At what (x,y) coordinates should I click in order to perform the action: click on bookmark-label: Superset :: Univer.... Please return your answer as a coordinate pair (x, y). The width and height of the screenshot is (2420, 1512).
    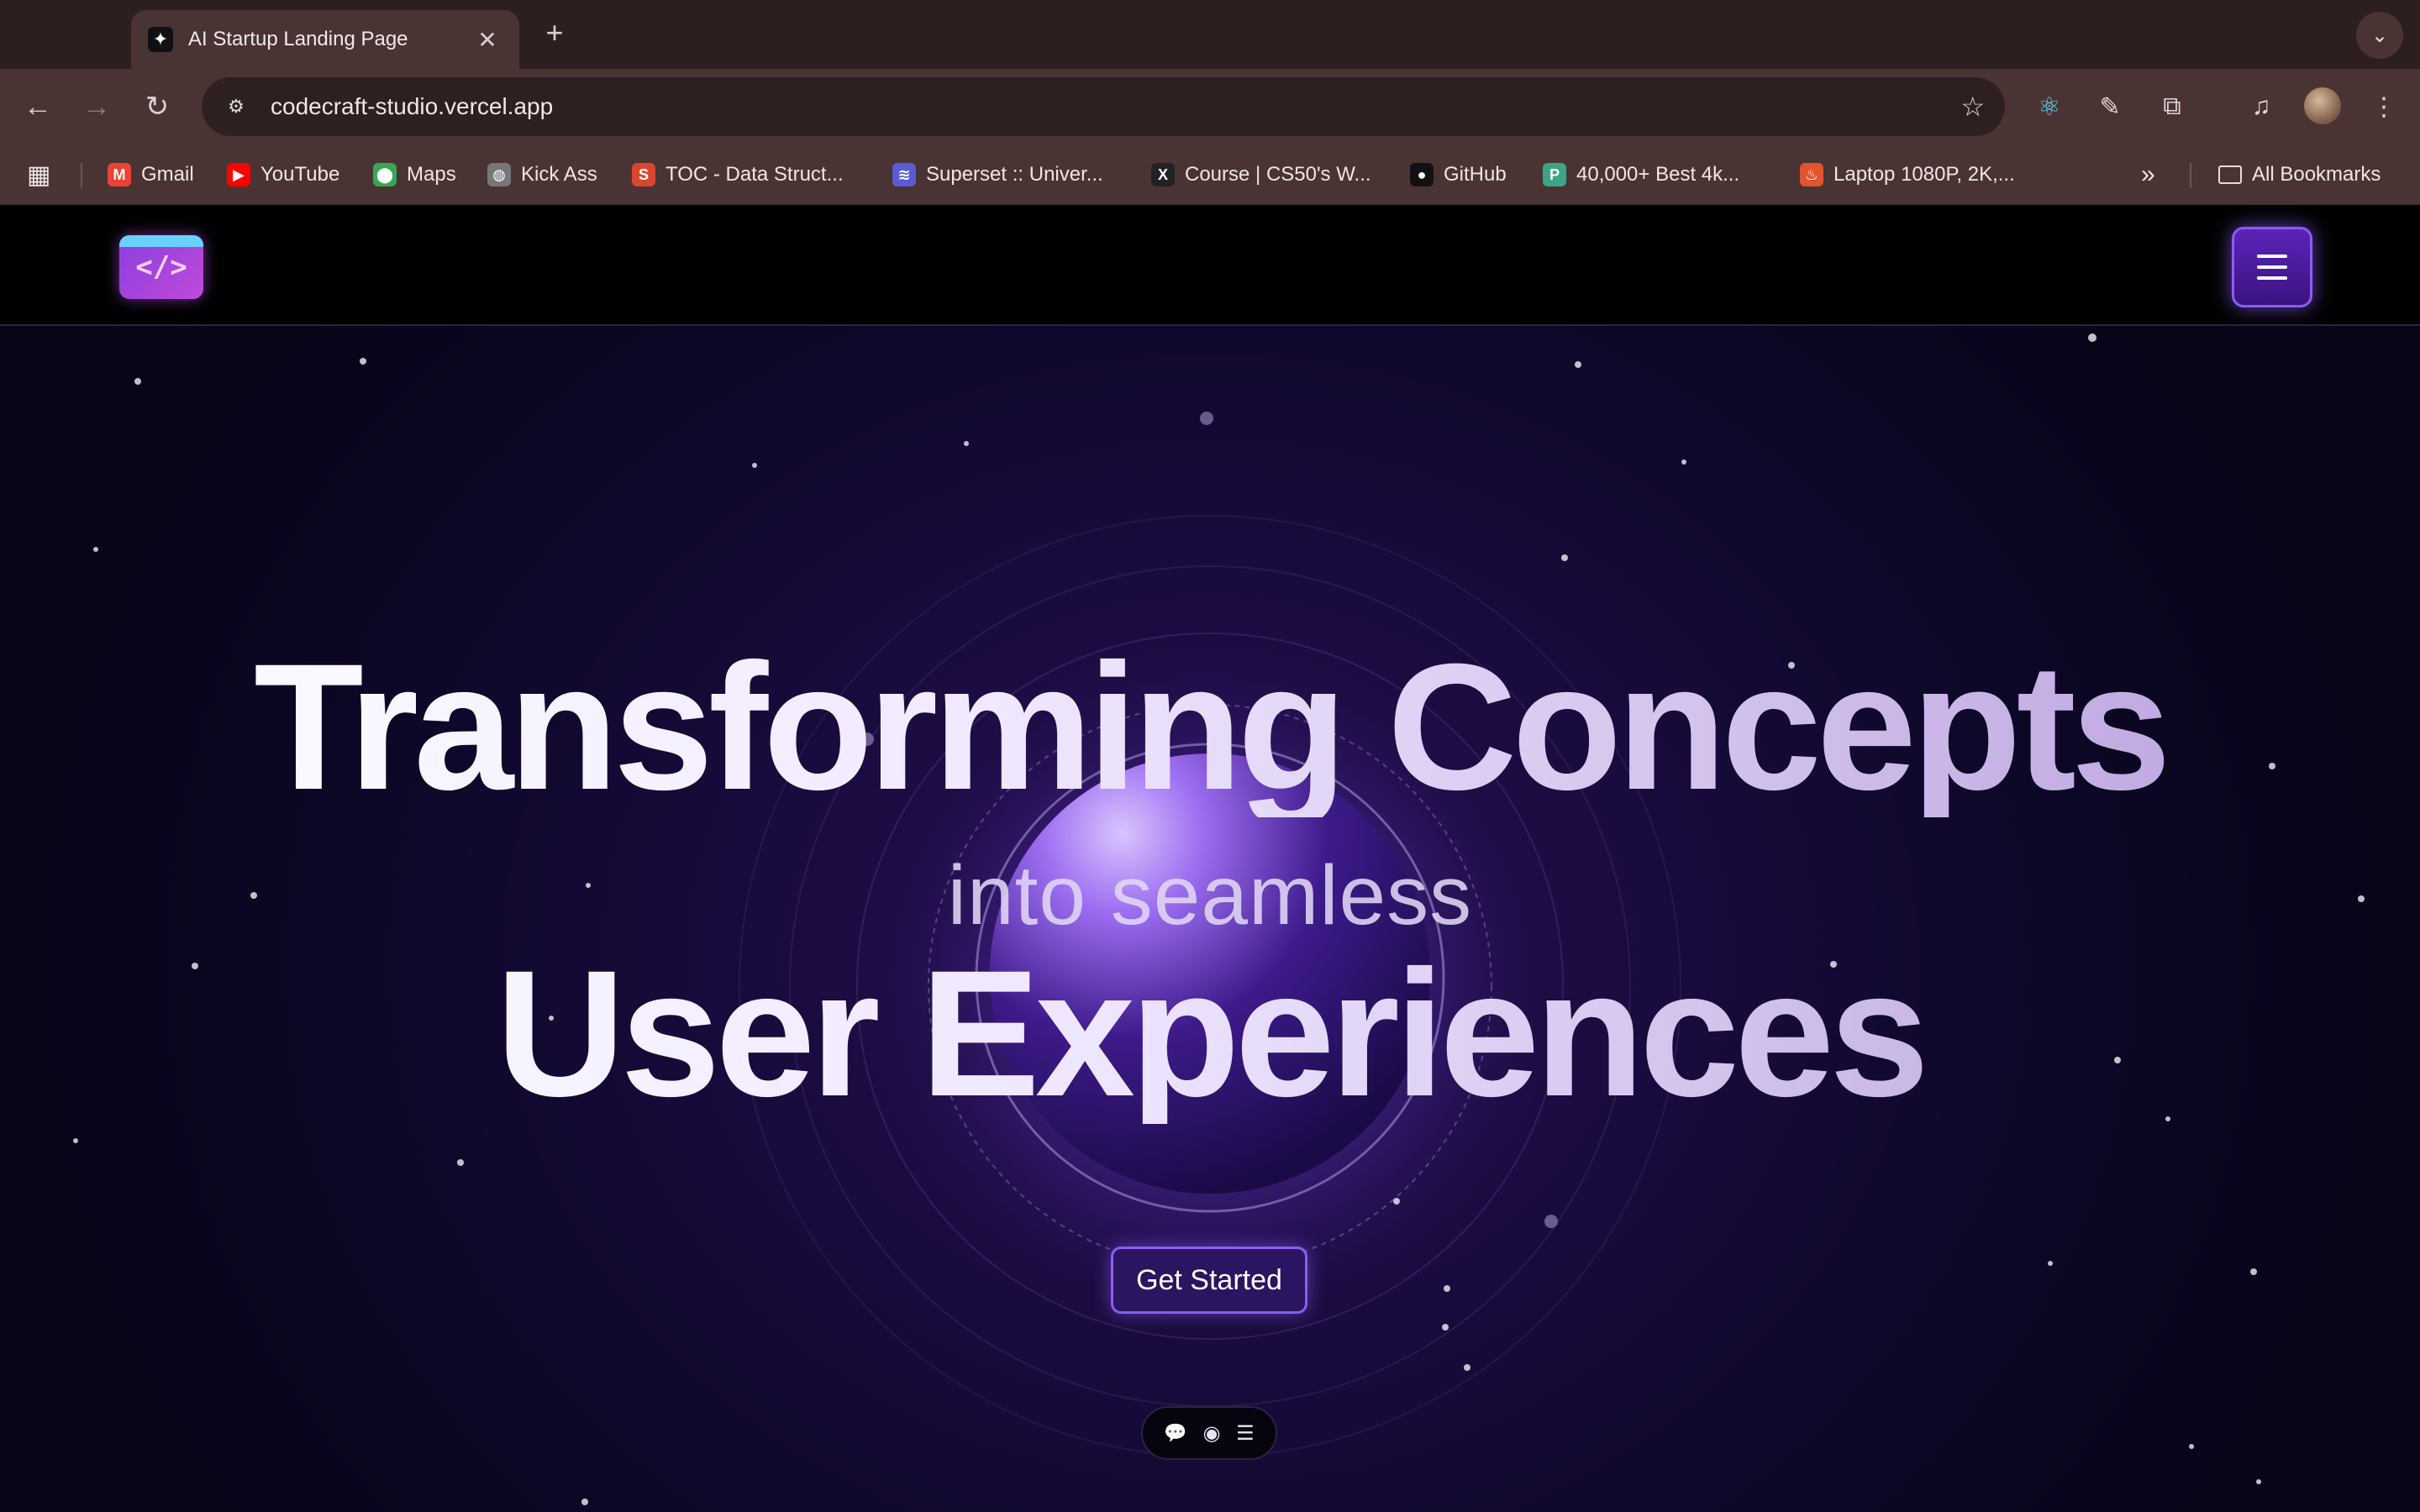
    Looking at the image, I should click on (1015, 174).